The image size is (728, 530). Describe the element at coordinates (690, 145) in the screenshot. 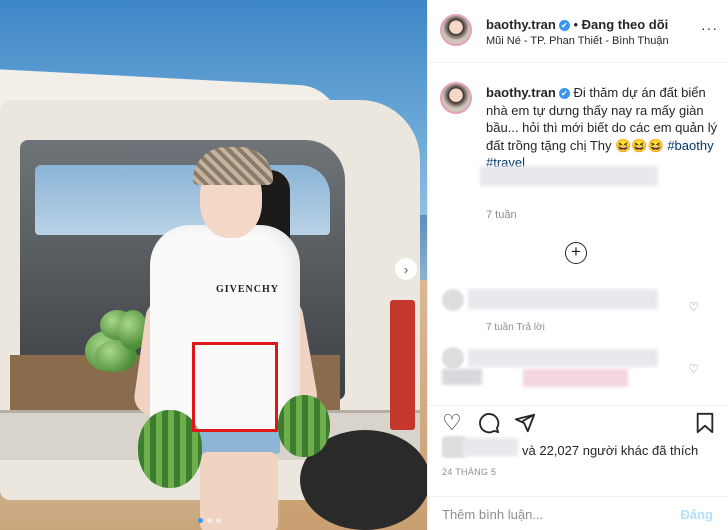

I see `hashtag-link: #baothy` at that location.